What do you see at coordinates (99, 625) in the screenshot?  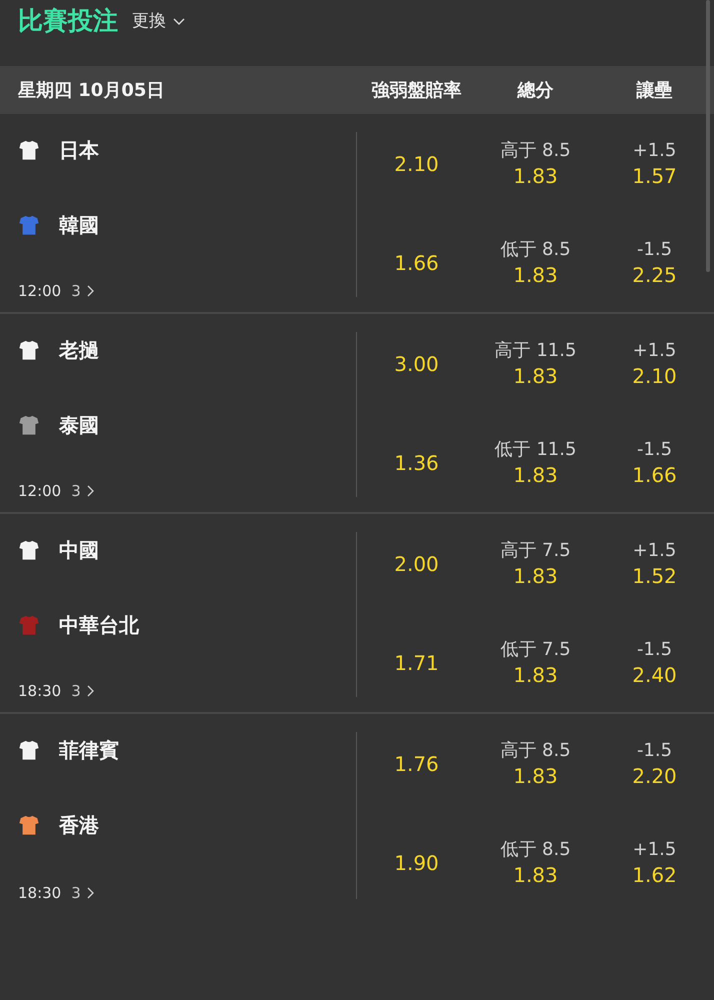 I see `team-name: 中華台北` at bounding box center [99, 625].